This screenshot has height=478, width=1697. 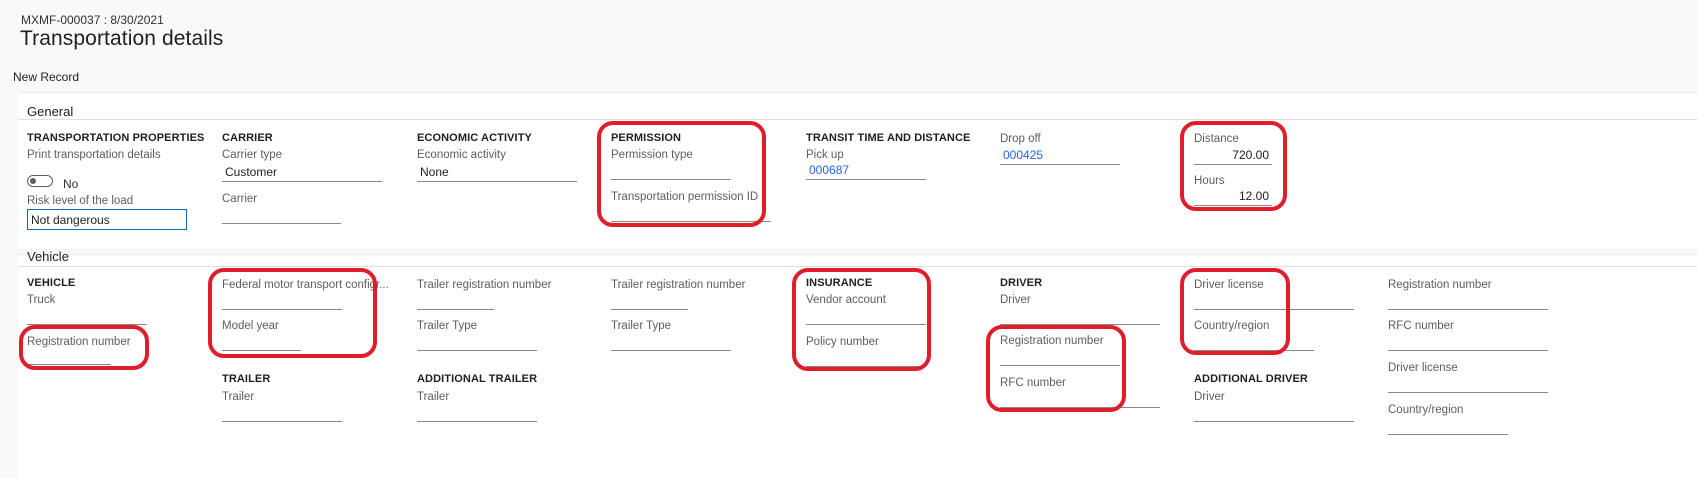 I want to click on driver-heading: DRIVER, so click(x=1021, y=283).